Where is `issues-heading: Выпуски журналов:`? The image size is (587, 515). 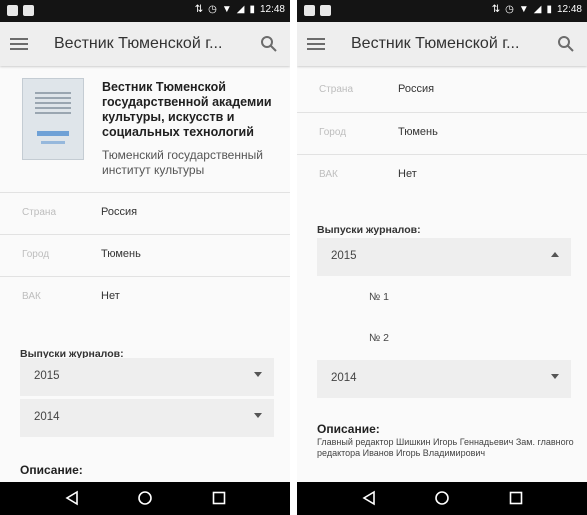
issues-heading: Выпуски журналов: is located at coordinates (369, 230).